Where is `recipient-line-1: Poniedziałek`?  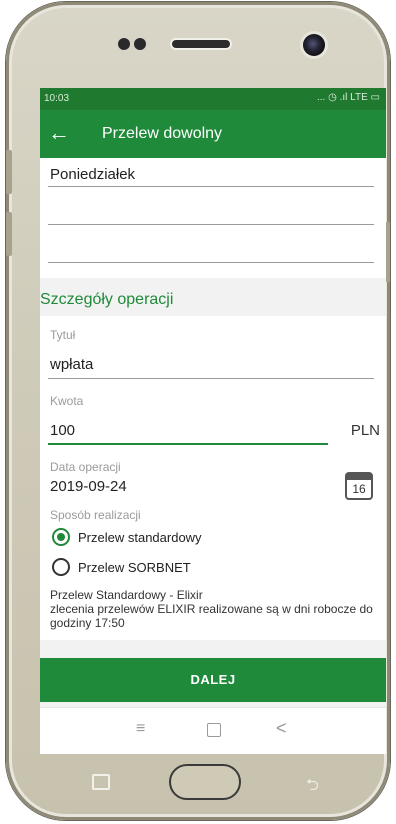 recipient-line-1: Poniedziałek is located at coordinates (92, 174).